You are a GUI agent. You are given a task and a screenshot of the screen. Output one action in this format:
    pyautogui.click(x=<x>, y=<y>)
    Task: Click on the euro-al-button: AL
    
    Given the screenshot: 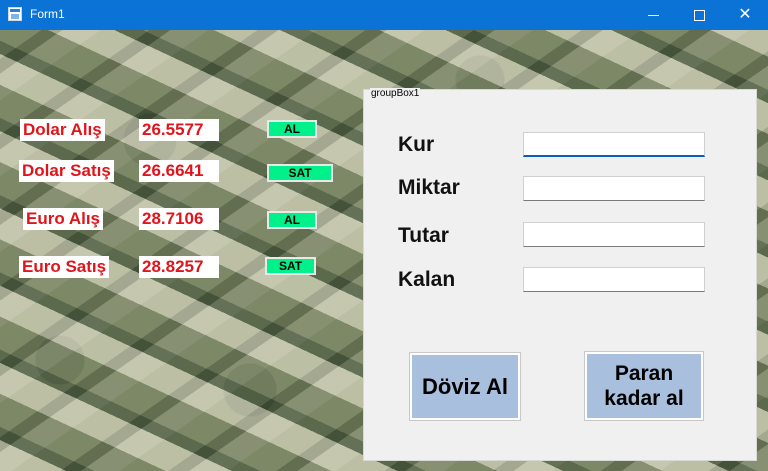 What is the action you would take?
    pyautogui.click(x=292, y=220)
    